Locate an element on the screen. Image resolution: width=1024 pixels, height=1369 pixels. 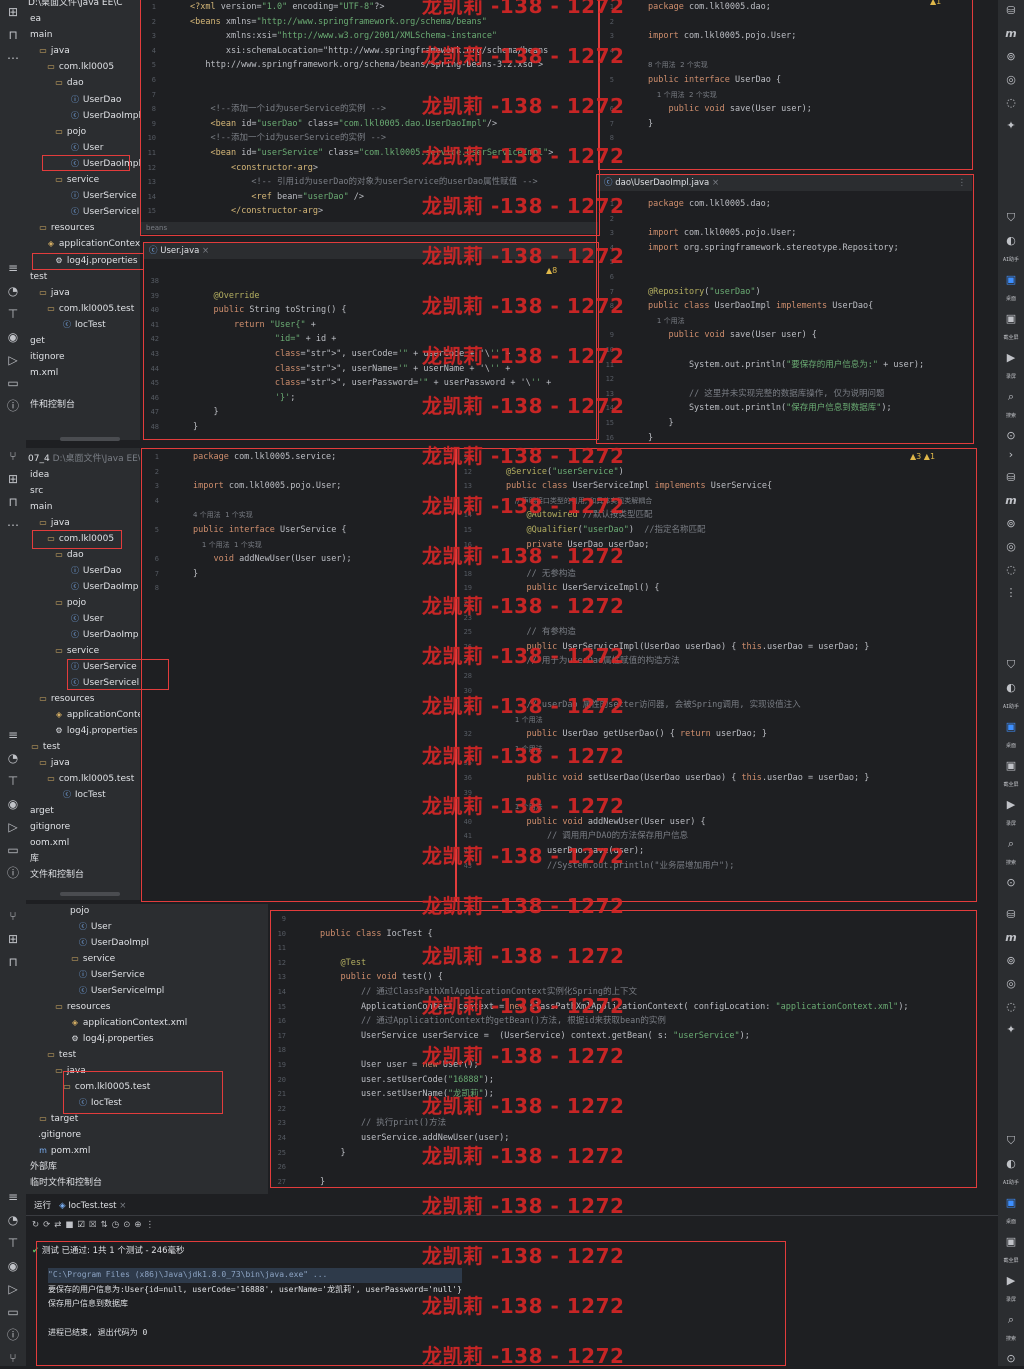
tree-item: ▭ target is located at coordinates (58, 1119).